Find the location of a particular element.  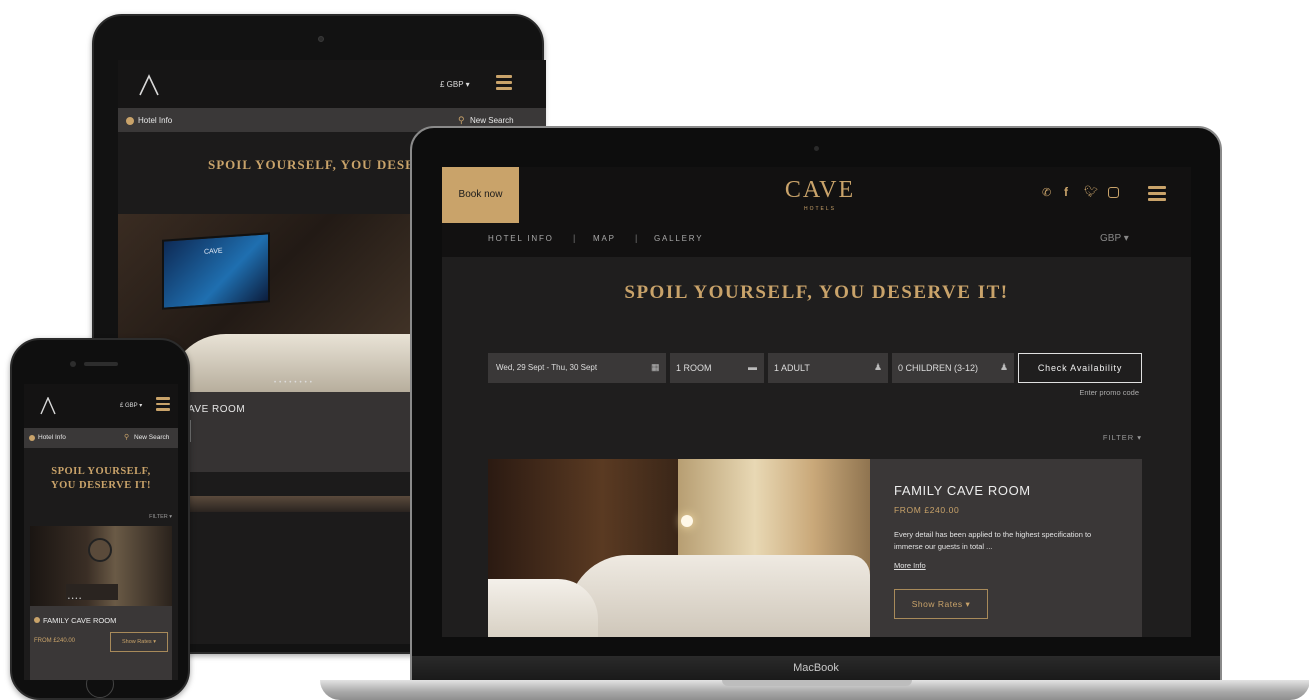

phone-camera is located at coordinates (73, 364).